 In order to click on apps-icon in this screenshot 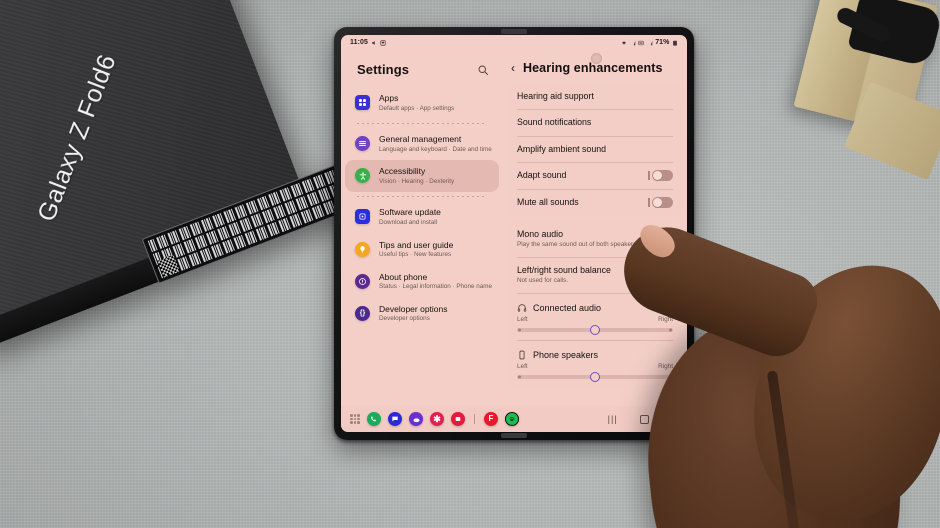, I will do `click(362, 102)`.